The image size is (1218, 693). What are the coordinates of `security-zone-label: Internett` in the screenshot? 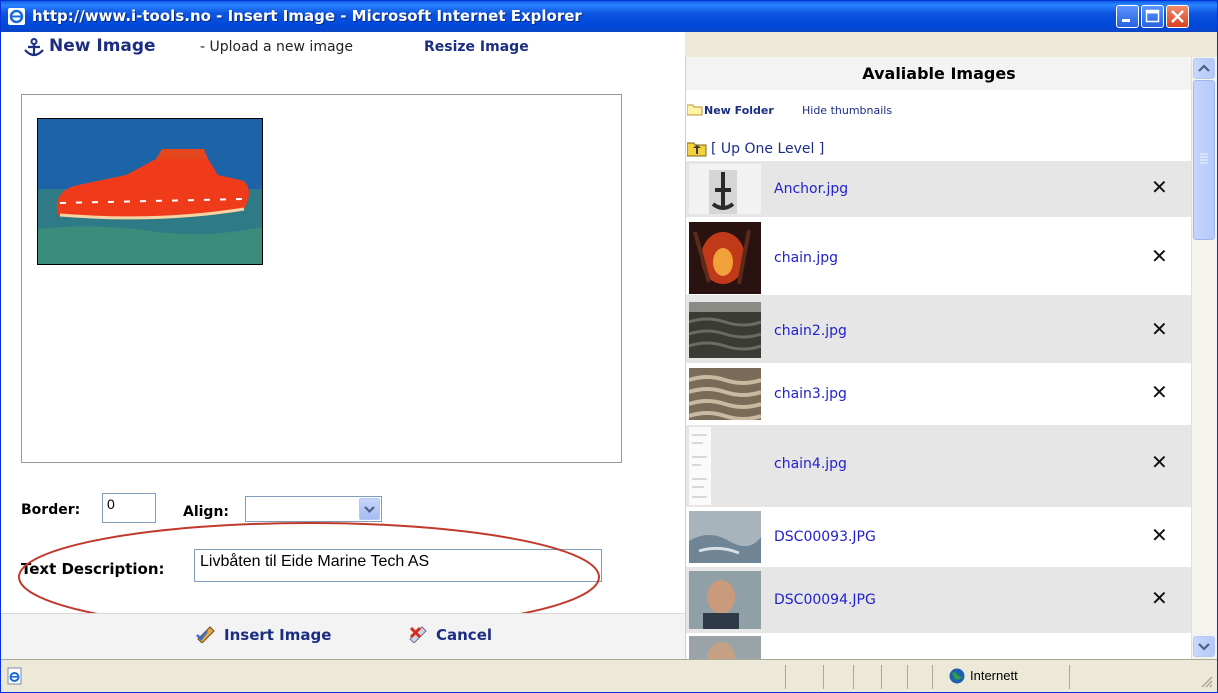 It's located at (994, 675).